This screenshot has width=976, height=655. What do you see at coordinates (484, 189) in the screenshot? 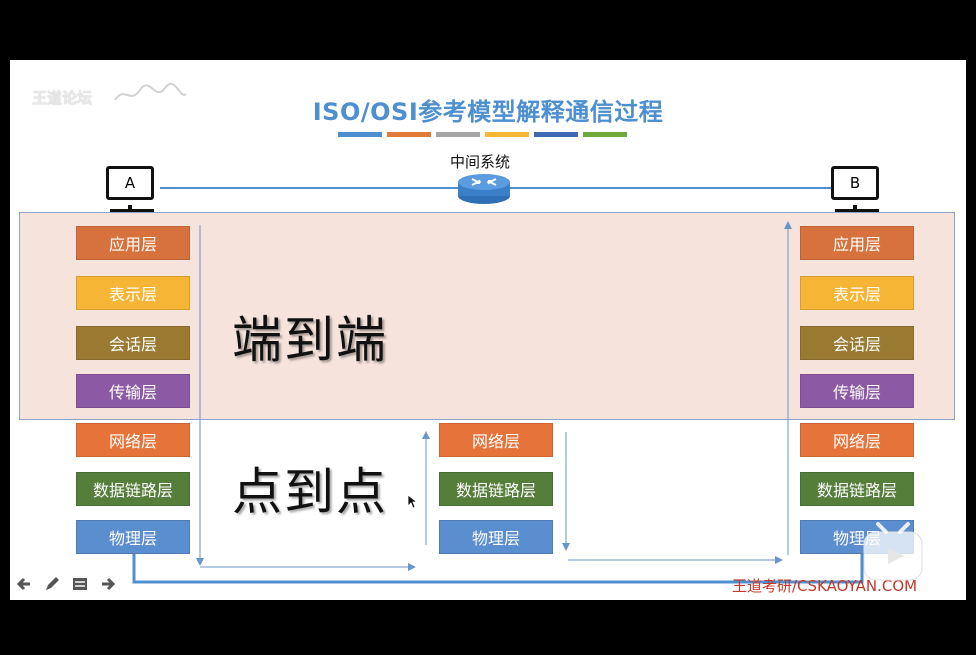
I see `router-icon` at bounding box center [484, 189].